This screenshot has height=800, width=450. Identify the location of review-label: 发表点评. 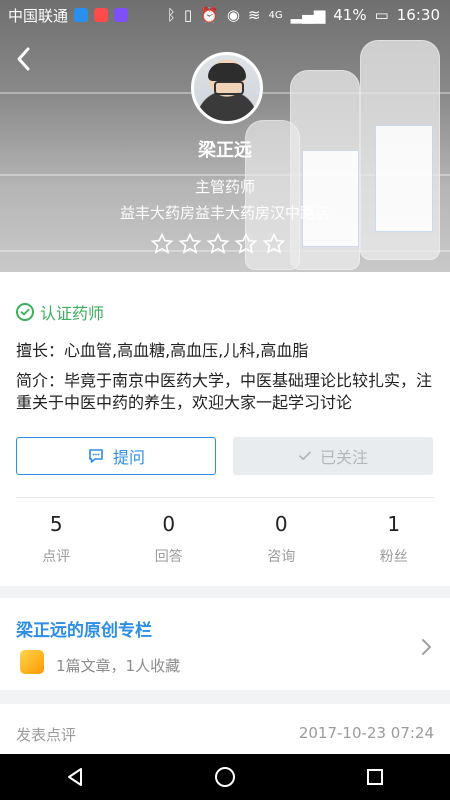
(46, 735).